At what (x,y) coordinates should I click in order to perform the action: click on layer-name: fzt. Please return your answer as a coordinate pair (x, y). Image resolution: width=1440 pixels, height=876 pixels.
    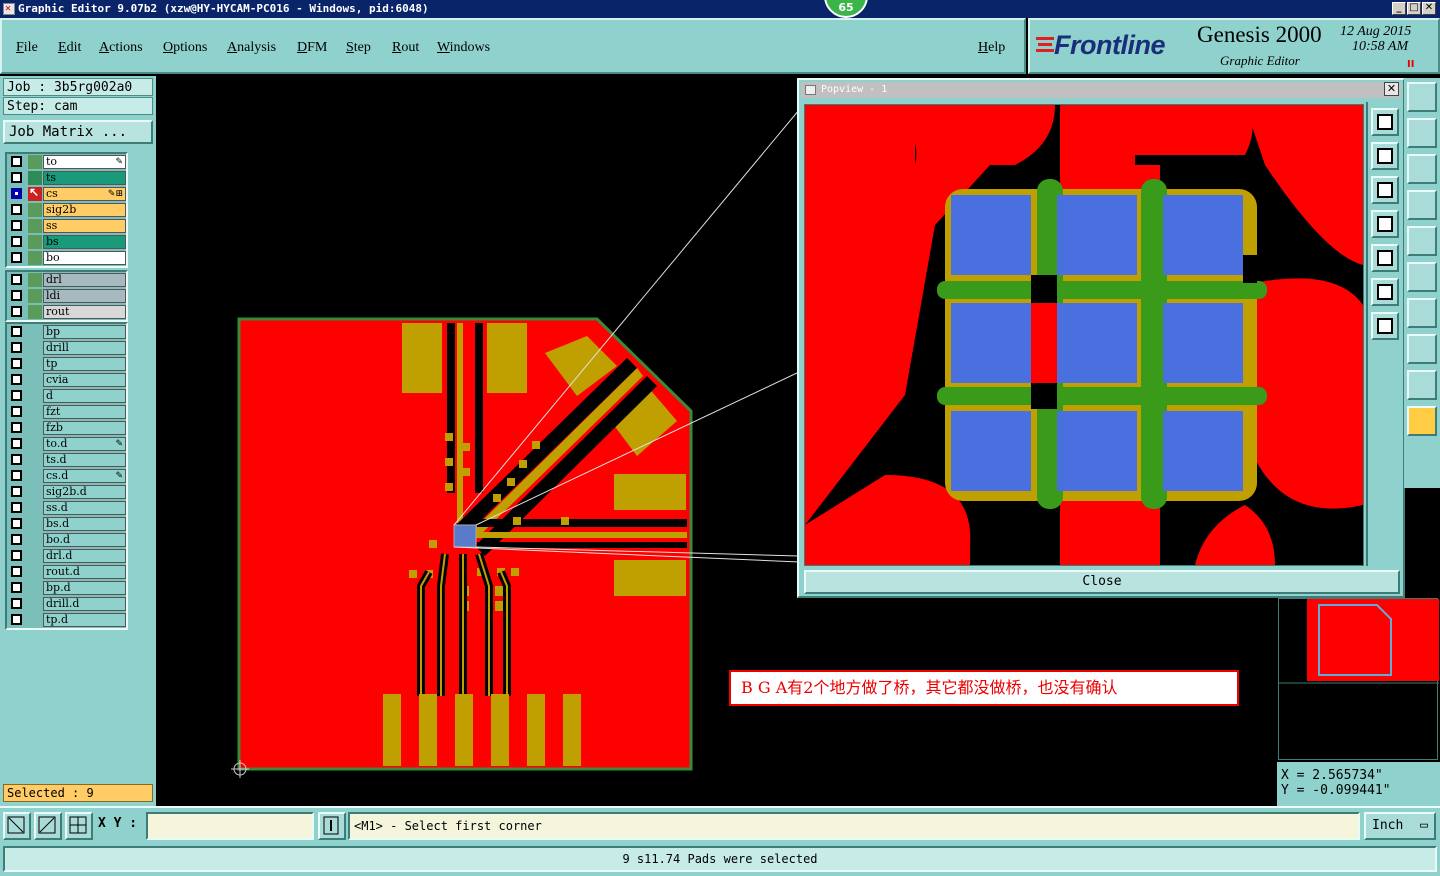
    Looking at the image, I should click on (84, 412).